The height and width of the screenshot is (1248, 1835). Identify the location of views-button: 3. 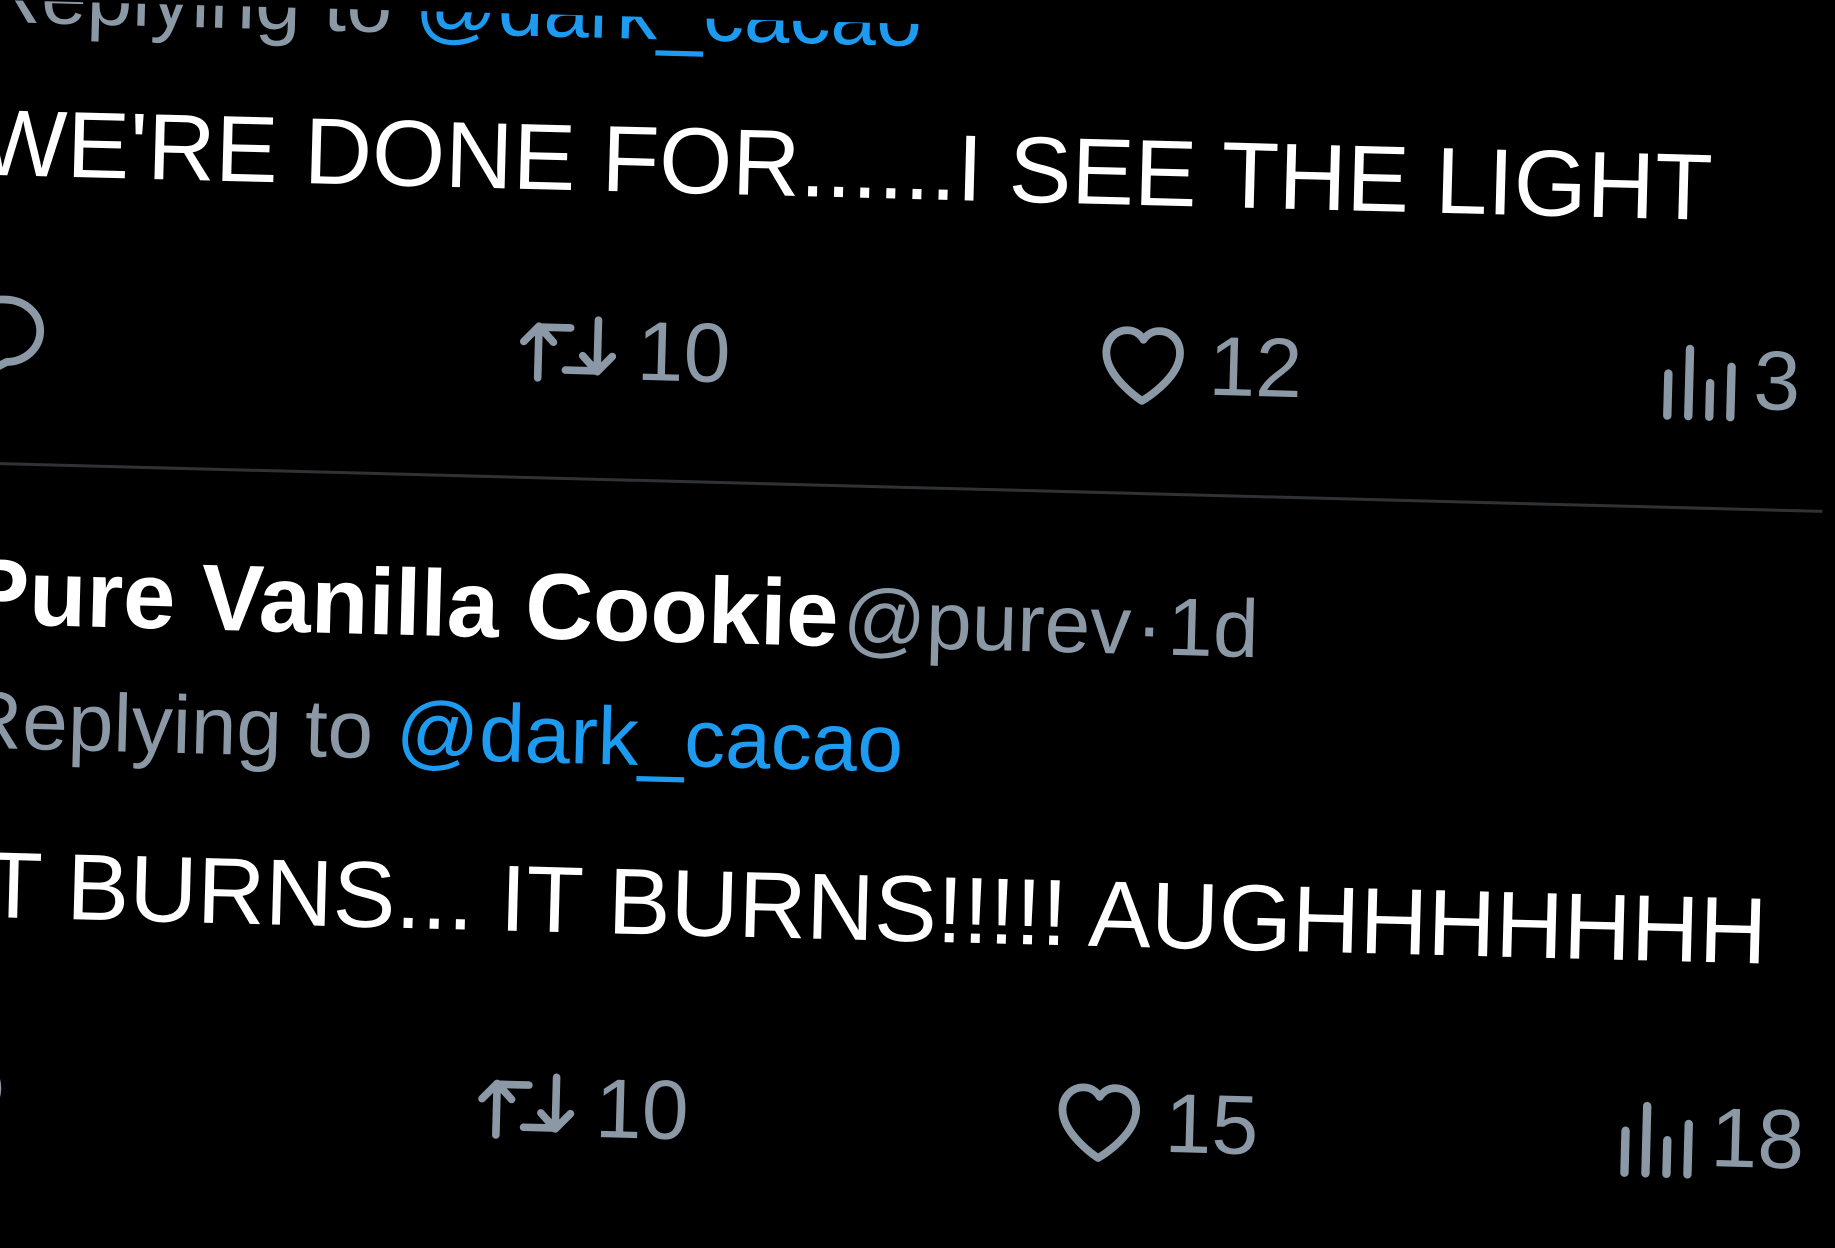
(1728, 379).